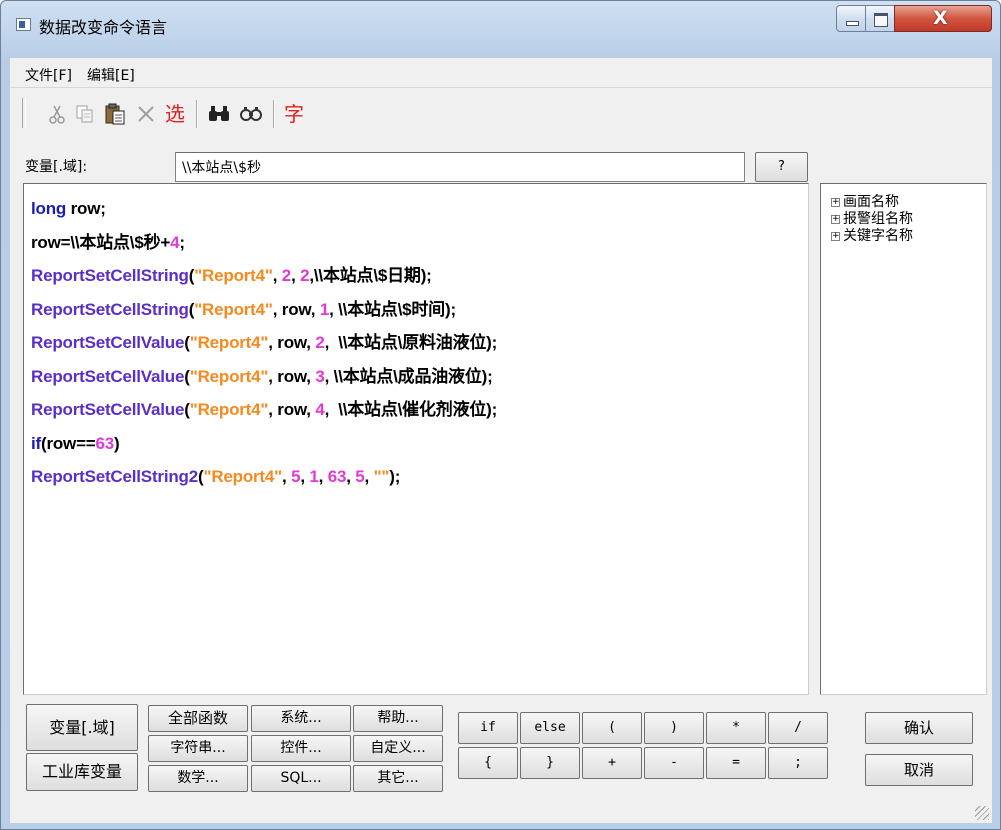 This screenshot has width=1001, height=830. I want to click on all-functions-button: 全部函数, so click(198, 718).